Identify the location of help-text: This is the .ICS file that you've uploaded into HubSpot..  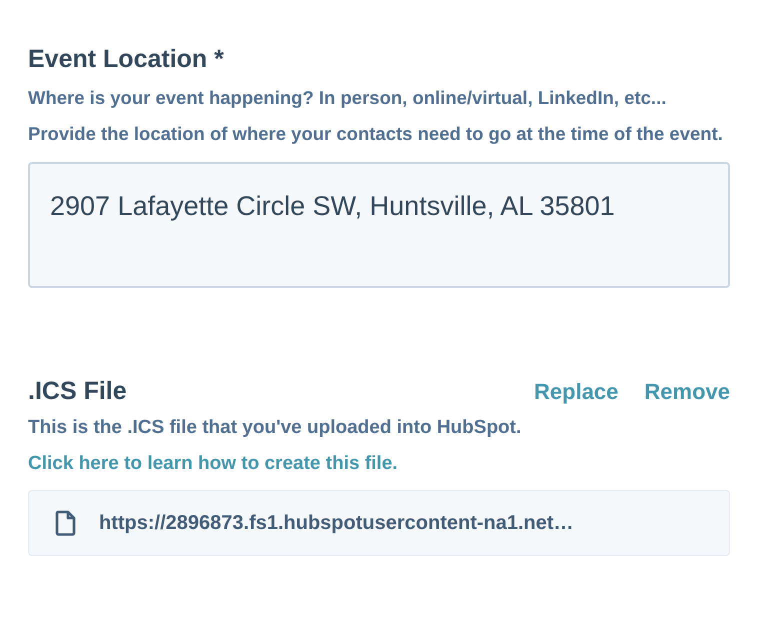
(275, 428).